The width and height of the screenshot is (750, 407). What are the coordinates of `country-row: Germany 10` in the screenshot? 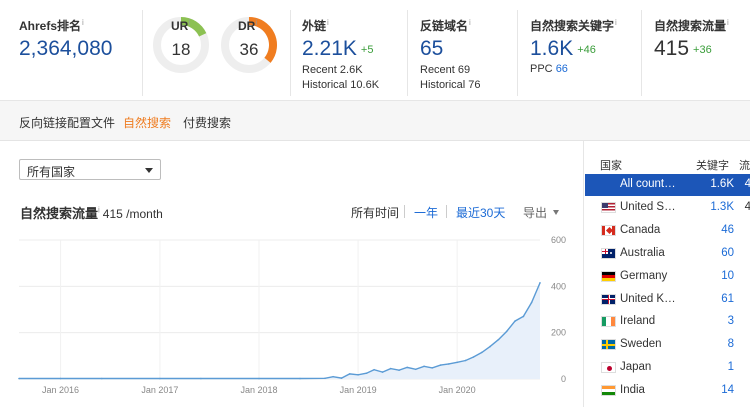 It's located at (667, 277).